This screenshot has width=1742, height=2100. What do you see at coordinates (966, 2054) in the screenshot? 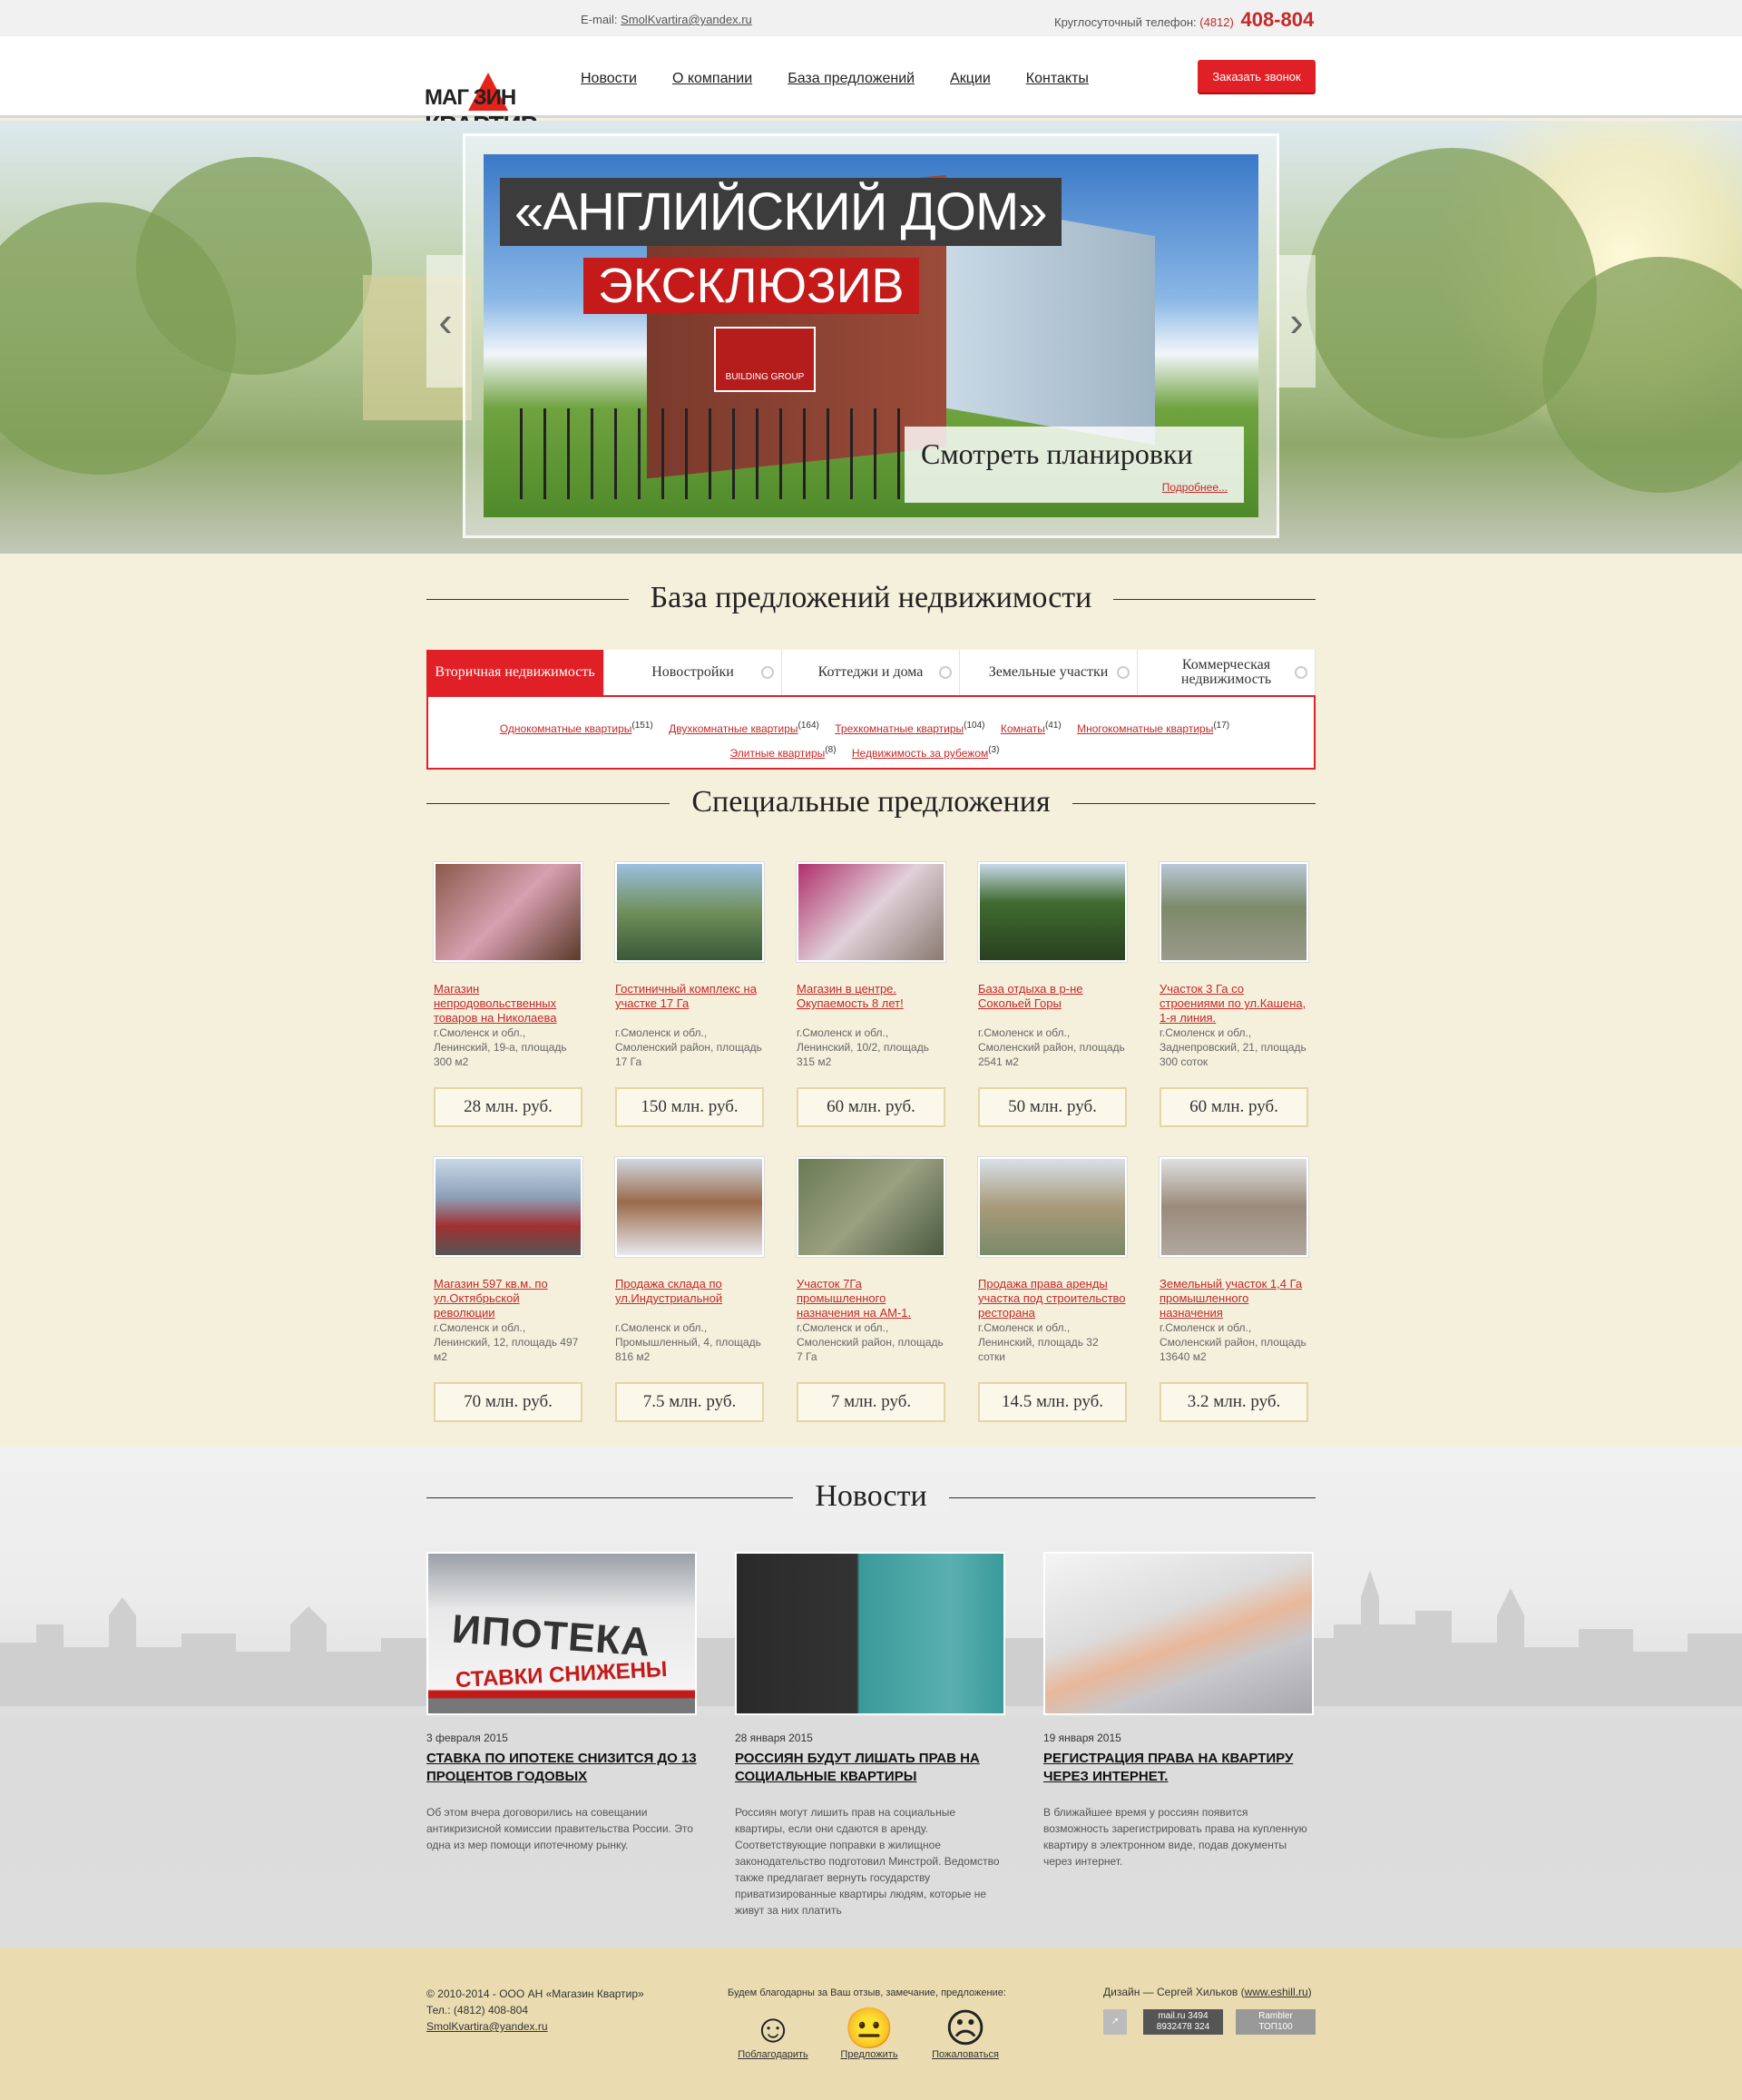
I see `feedback-complain-link: Пожаловаться` at bounding box center [966, 2054].